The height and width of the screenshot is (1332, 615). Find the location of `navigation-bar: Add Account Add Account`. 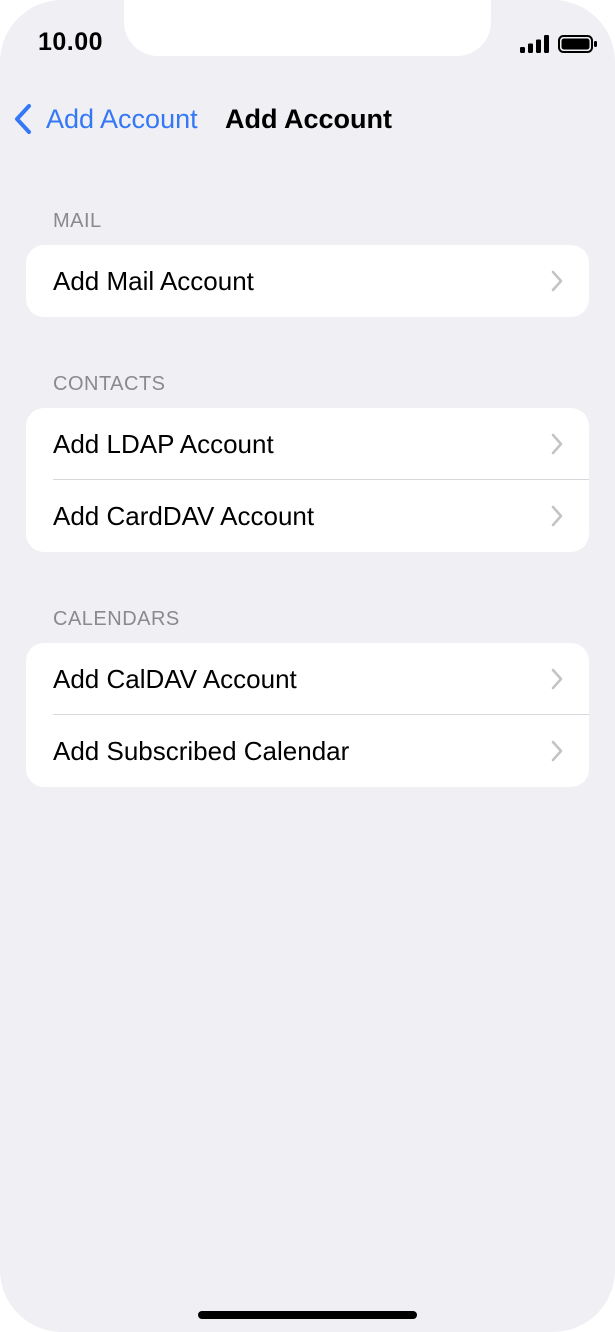

navigation-bar: Add Account Add Account is located at coordinates (307, 119).